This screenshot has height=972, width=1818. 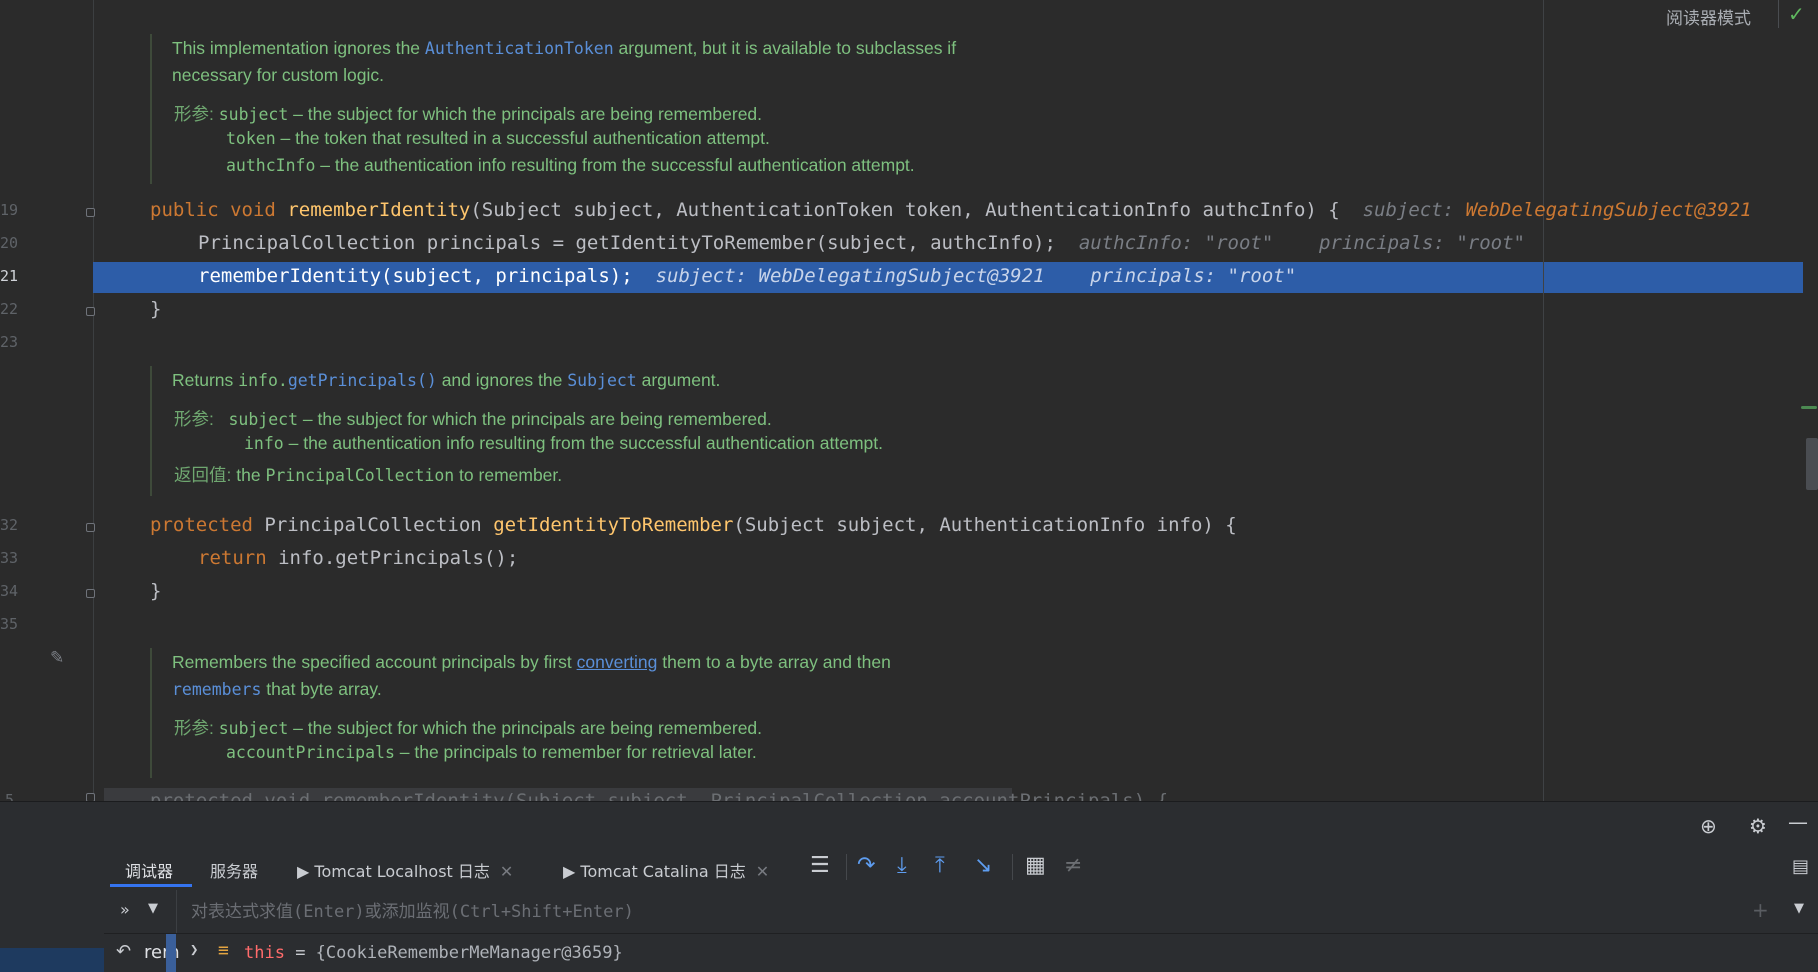 What do you see at coordinates (940, 865) in the screenshot?
I see `step-out-icon: ⤒` at bounding box center [940, 865].